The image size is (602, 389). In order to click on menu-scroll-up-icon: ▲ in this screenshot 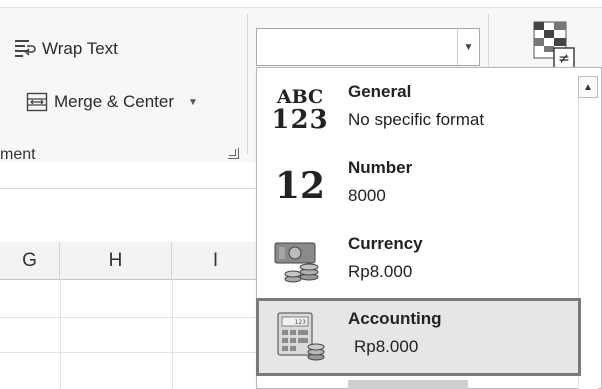, I will do `click(588, 87)`.